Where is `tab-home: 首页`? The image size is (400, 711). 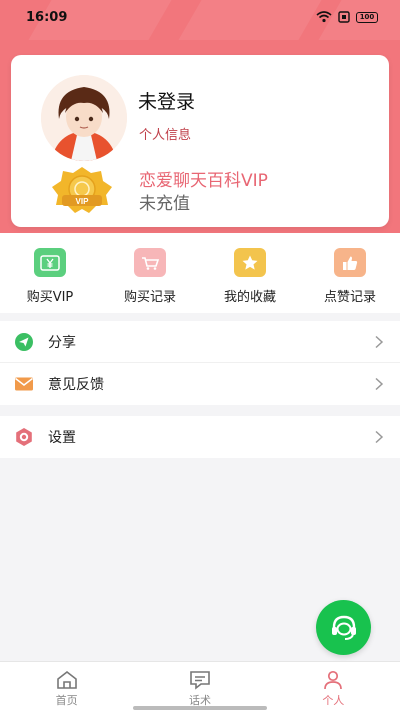 tab-home: 首页 is located at coordinates (66, 686).